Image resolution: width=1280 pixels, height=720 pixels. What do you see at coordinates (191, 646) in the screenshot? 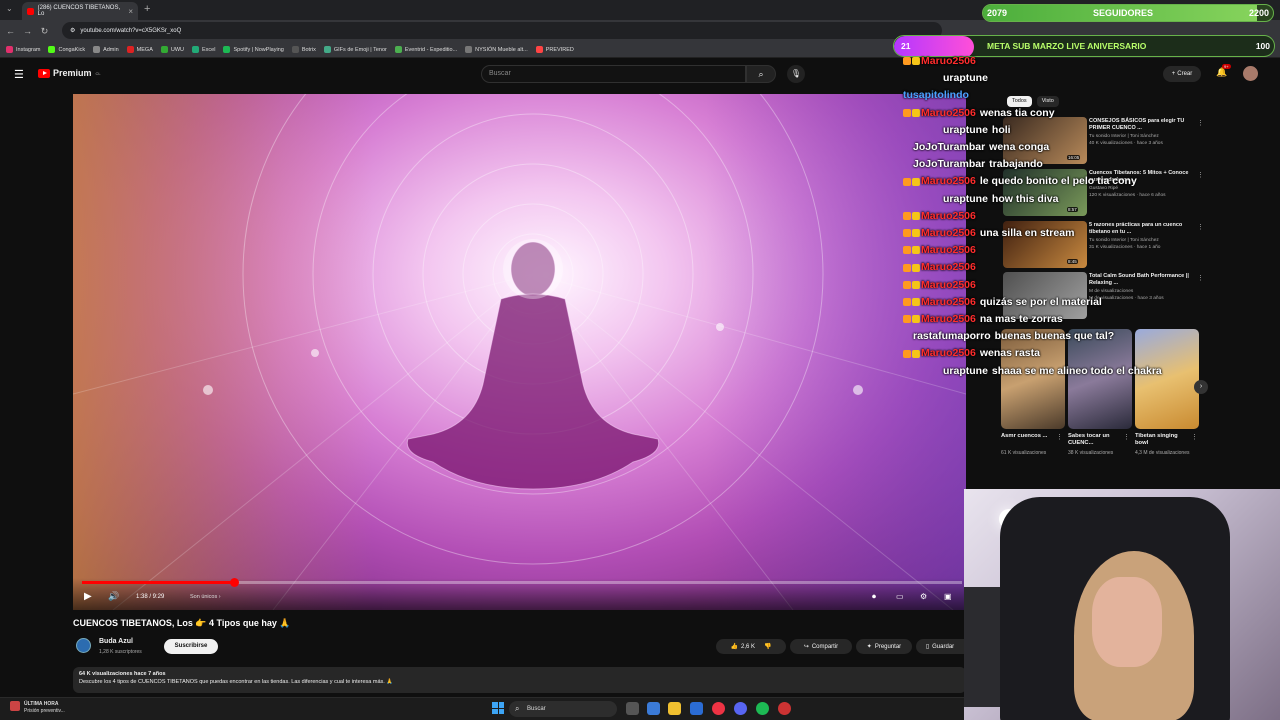
I see `subscribe-button: Suscribirse` at bounding box center [191, 646].